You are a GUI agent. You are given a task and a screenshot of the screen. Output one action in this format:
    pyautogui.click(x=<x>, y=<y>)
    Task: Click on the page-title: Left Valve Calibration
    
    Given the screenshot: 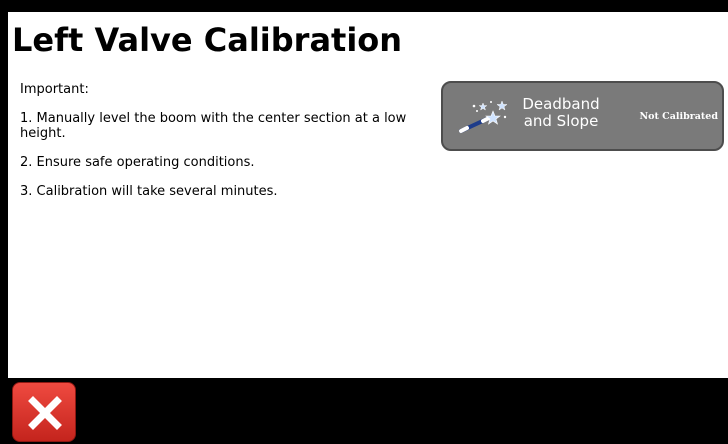 What is the action you would take?
    pyautogui.click(x=207, y=40)
    